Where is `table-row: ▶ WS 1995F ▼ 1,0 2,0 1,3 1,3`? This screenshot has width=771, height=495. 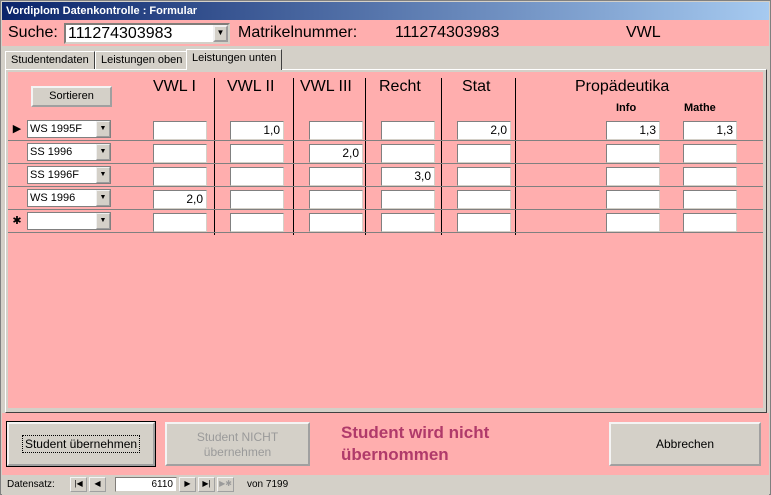 table-row: ▶ WS 1995F ▼ 1,0 2,0 1,3 1,3 is located at coordinates (385, 129).